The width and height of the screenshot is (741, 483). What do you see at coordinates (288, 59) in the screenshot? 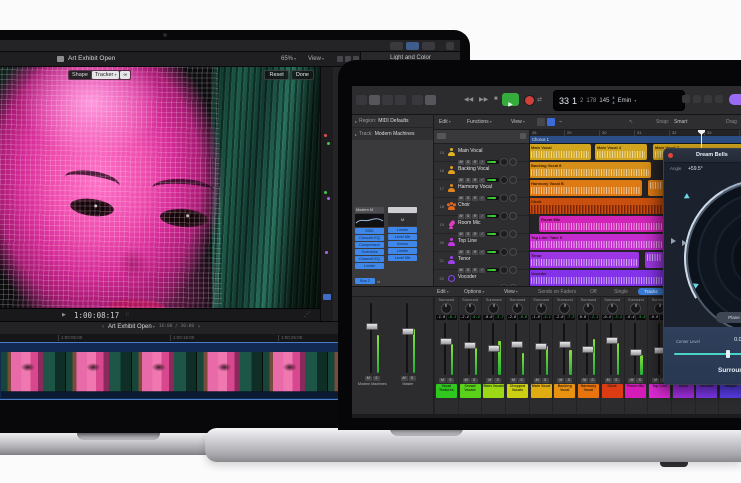
I see `zoom-level-dropdown: 65%` at bounding box center [288, 59].